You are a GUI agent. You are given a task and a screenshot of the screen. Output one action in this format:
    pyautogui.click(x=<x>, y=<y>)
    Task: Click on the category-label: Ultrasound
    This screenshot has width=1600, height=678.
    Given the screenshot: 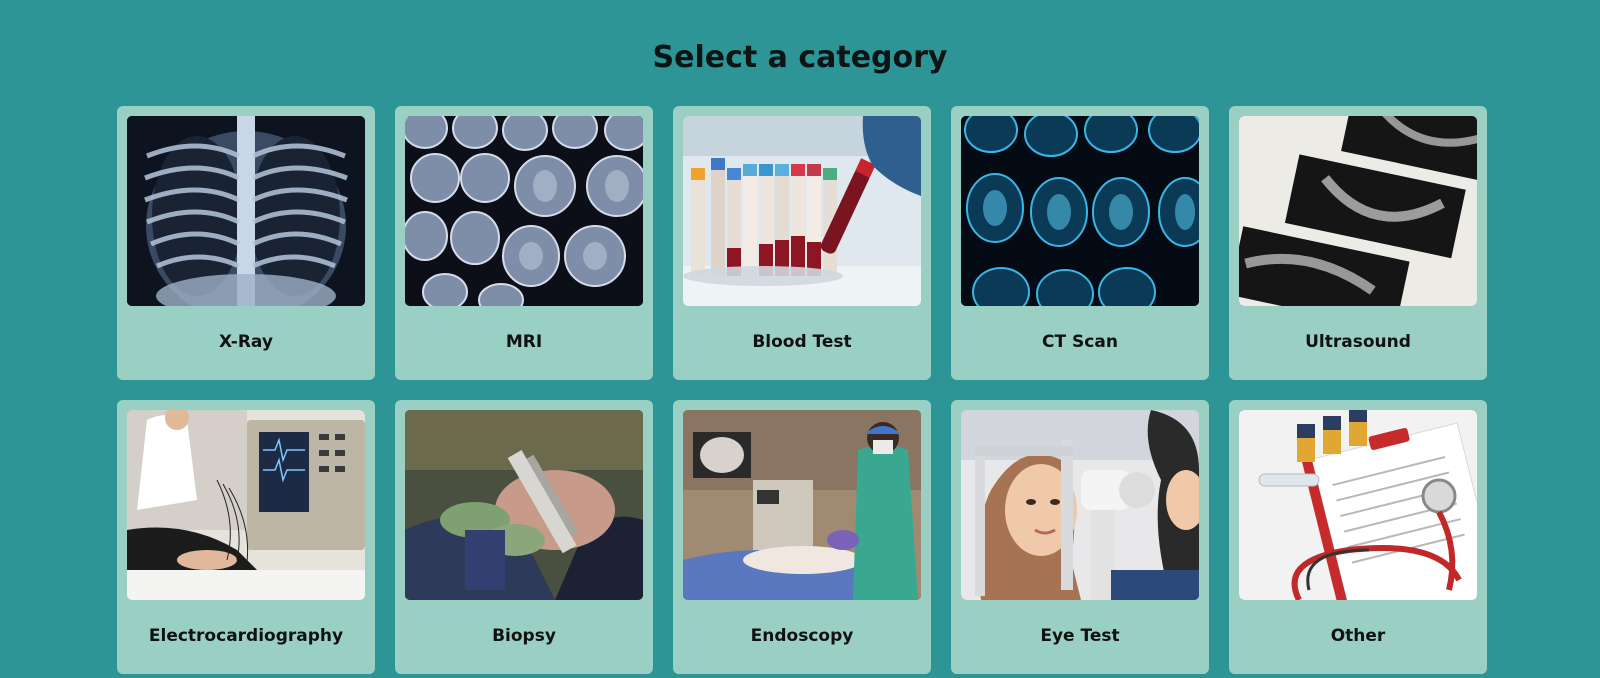 What is the action you would take?
    pyautogui.click(x=1358, y=342)
    